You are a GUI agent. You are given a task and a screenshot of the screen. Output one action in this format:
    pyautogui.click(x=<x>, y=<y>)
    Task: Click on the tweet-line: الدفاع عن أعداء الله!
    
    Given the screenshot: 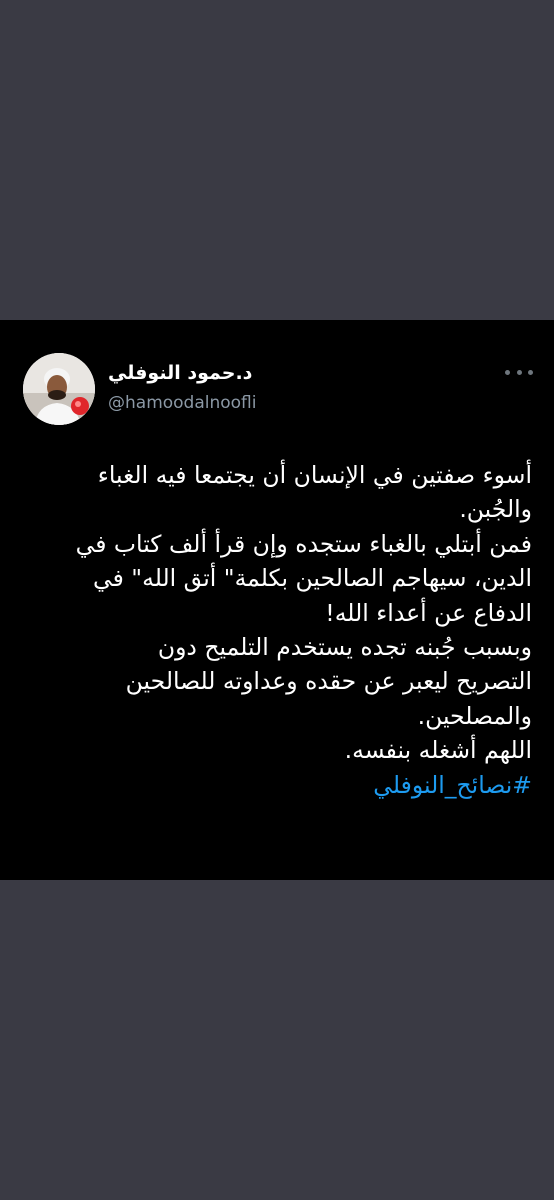 What is the action you would take?
    pyautogui.click(x=428, y=612)
    